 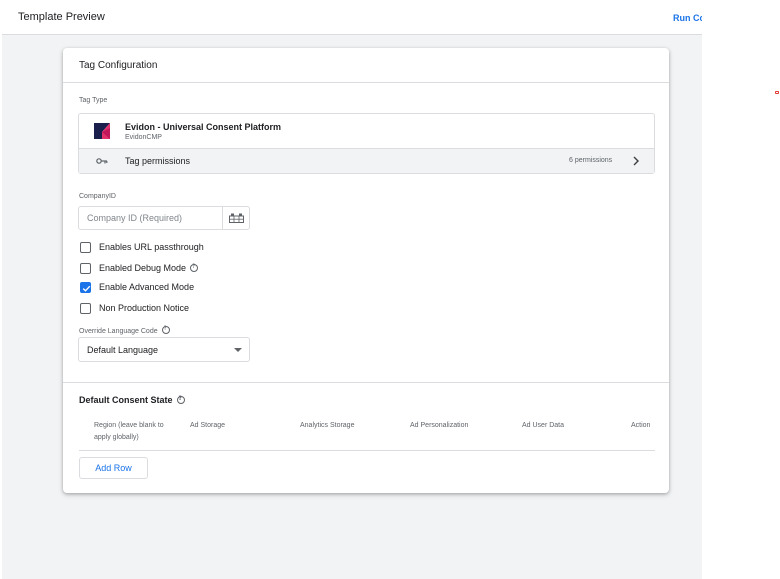 What do you see at coordinates (164, 349) in the screenshot?
I see `language-select: Default Language` at bounding box center [164, 349].